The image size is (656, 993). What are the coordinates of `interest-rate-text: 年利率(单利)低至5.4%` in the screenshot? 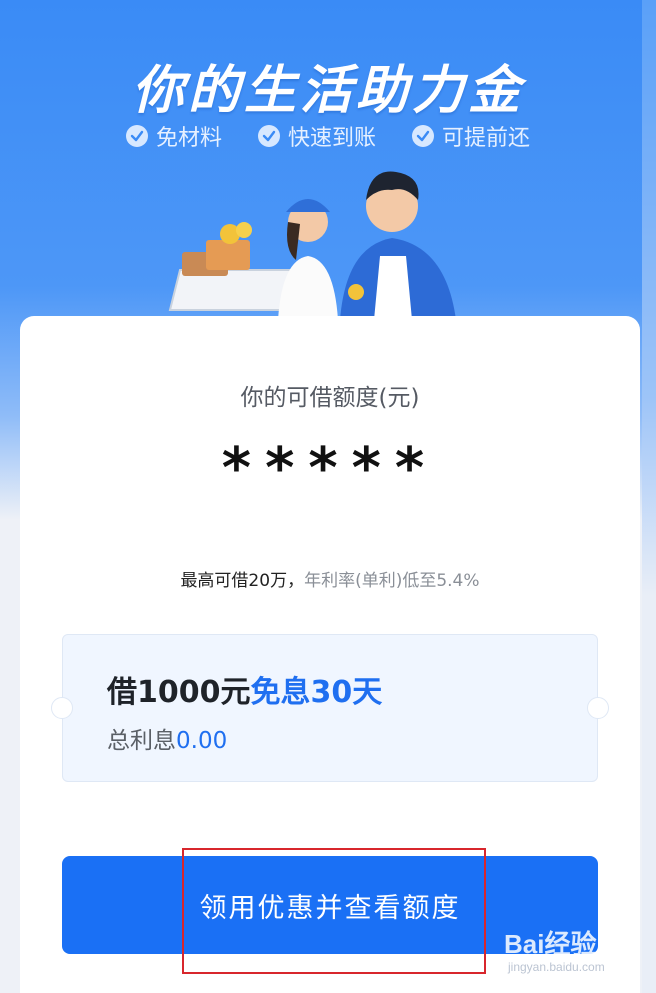 It's located at (392, 581).